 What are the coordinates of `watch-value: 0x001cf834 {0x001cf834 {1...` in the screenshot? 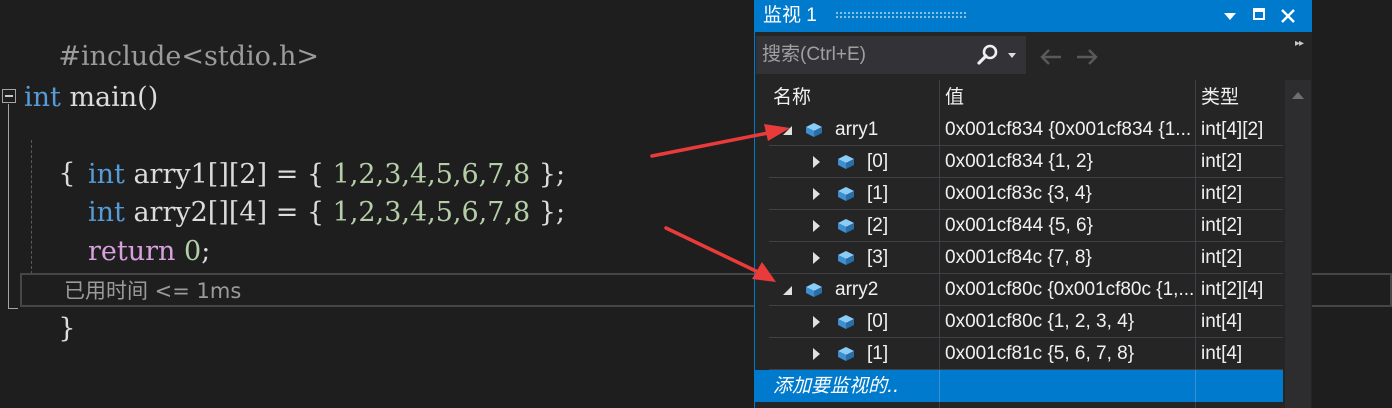 It's located at (1070, 130).